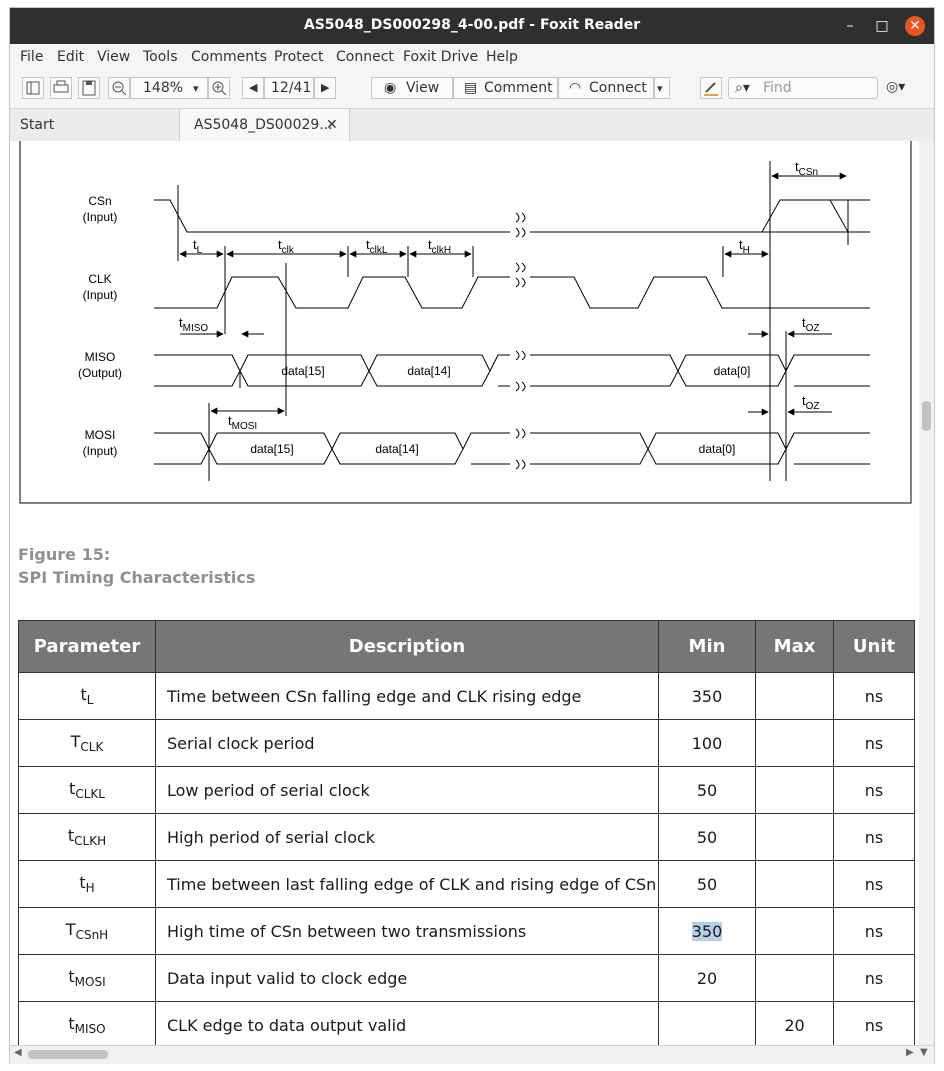 This screenshot has width=944, height=1071. I want to click on description-cell: Serial clock period, so click(407, 743).